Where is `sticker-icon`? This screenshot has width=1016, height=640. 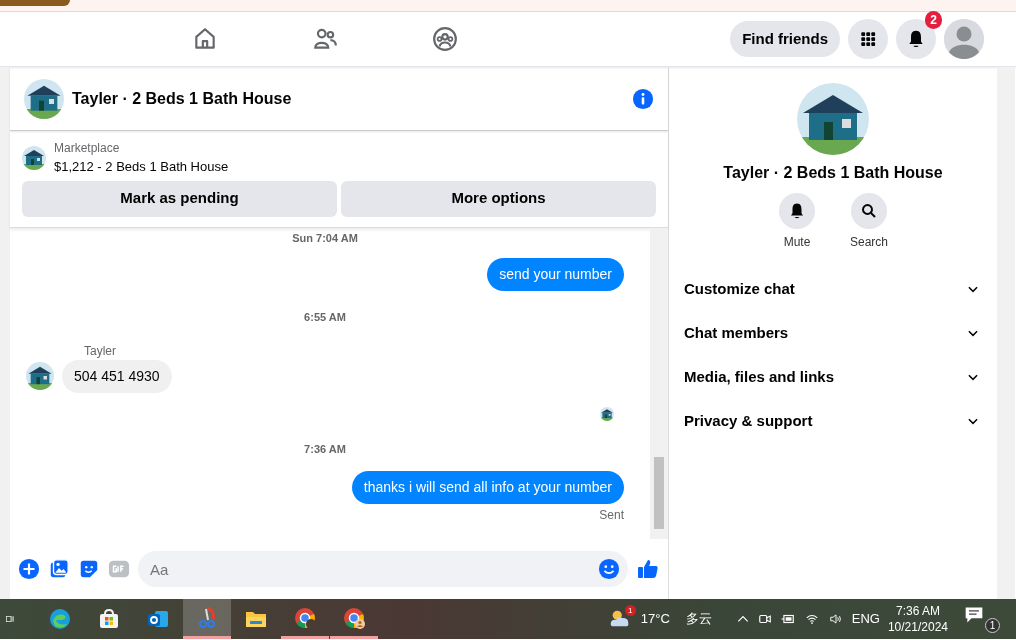
sticker-icon is located at coordinates (89, 569).